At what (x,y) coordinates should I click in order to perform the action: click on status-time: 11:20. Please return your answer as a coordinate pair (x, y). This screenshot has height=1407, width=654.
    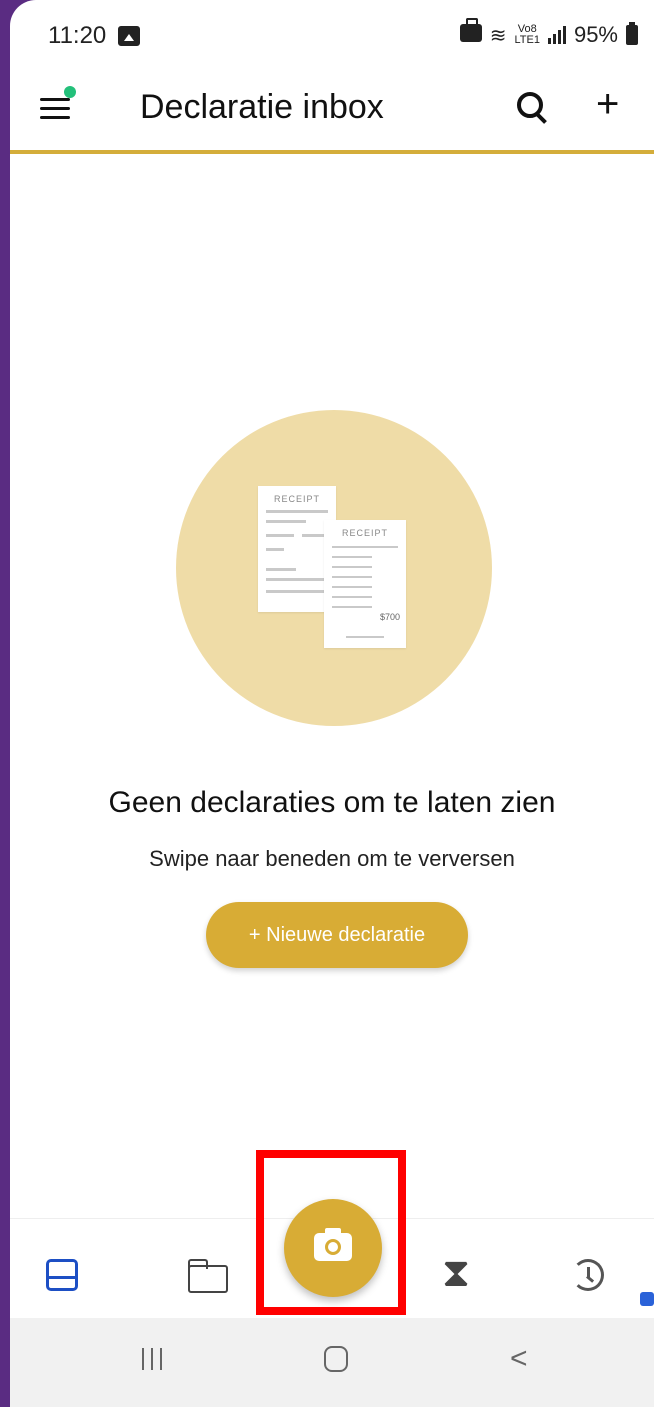
    Looking at the image, I should click on (77, 35).